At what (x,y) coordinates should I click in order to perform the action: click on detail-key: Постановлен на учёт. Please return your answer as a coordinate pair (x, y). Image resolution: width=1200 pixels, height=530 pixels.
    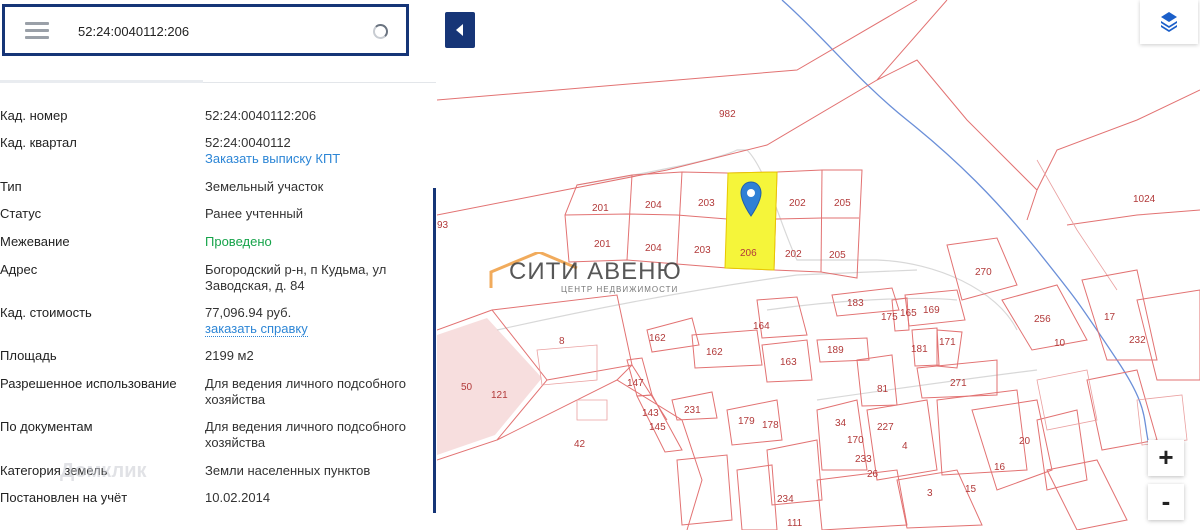
    Looking at the image, I should click on (64, 497).